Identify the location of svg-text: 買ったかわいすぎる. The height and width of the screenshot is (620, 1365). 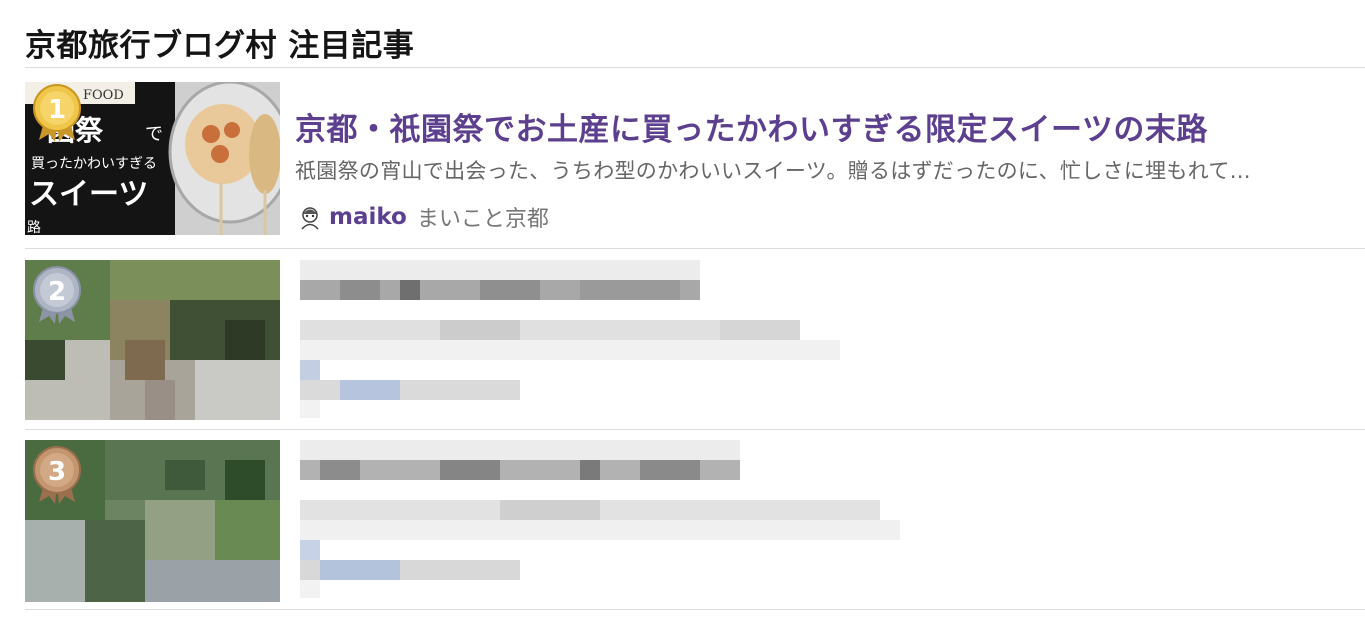
(94, 164).